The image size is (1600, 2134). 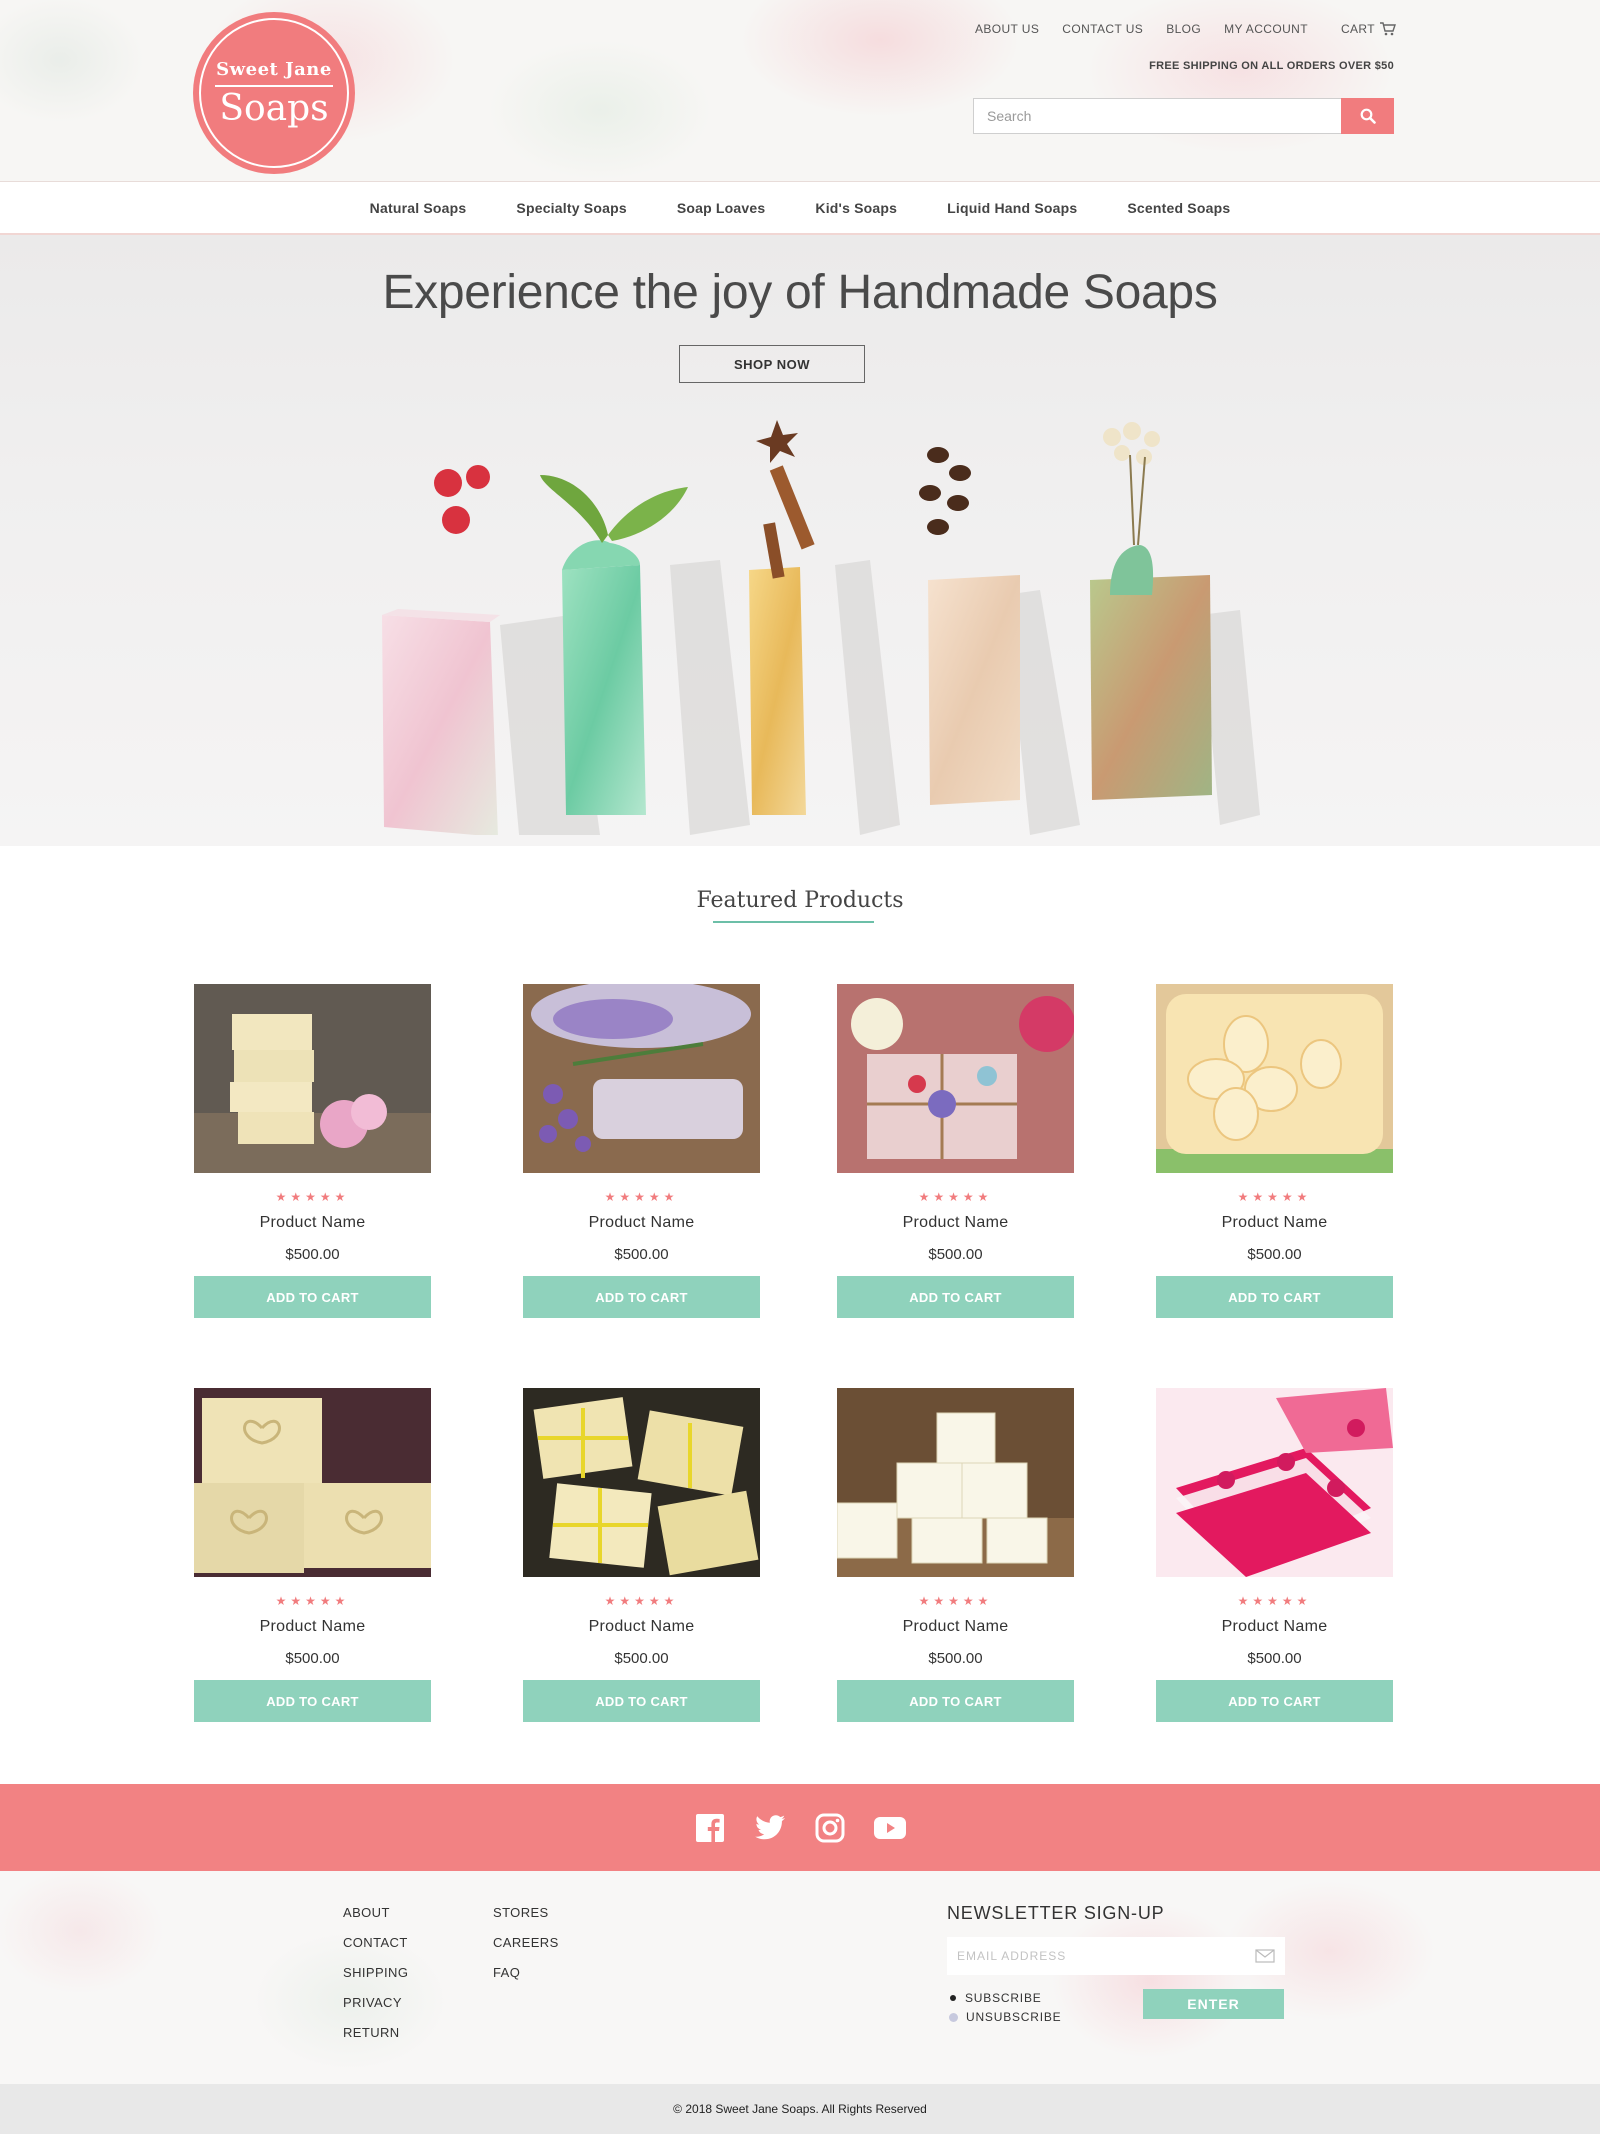 I want to click on subscribe-radio, so click(x=953, y=1998).